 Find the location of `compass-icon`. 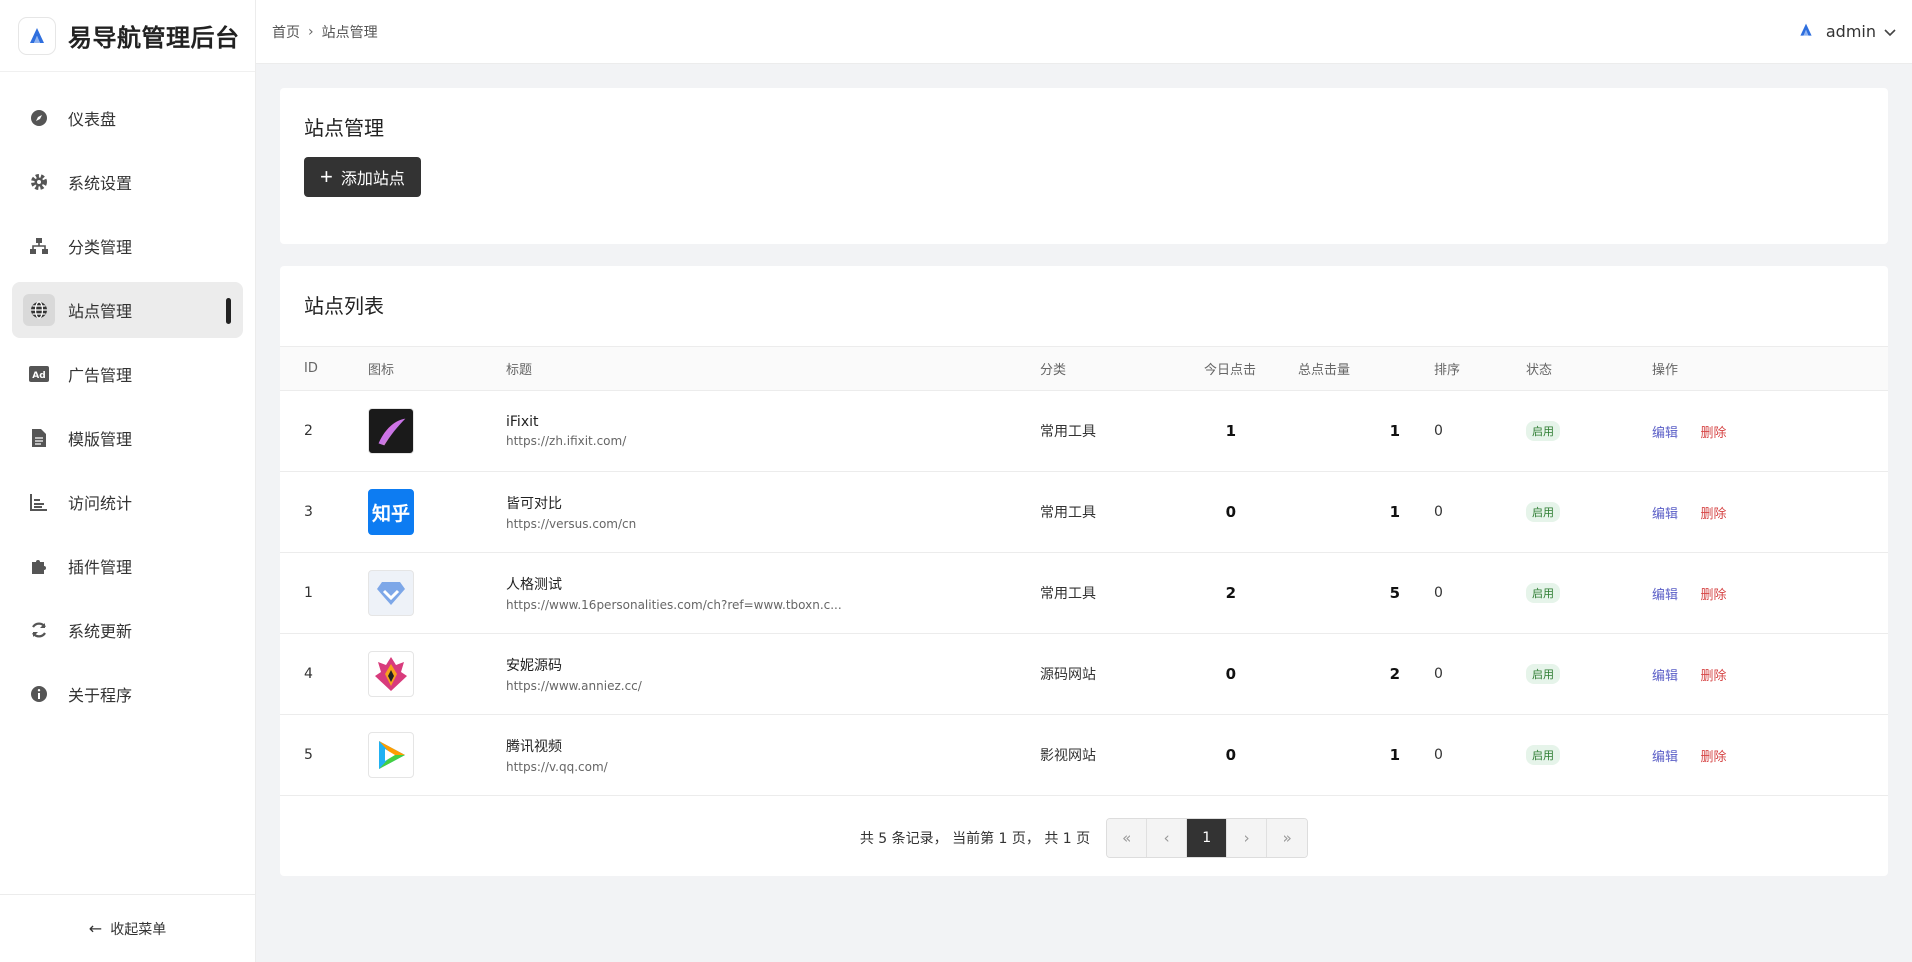

compass-icon is located at coordinates (39, 118).